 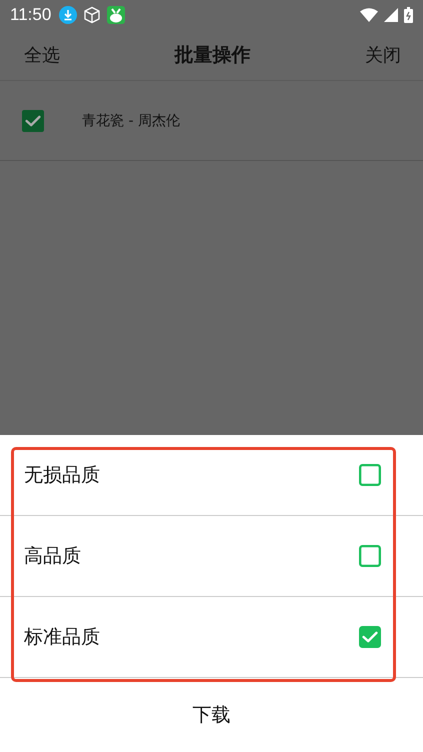 I want to click on quality-option-label: 标准品质, so click(x=62, y=637).